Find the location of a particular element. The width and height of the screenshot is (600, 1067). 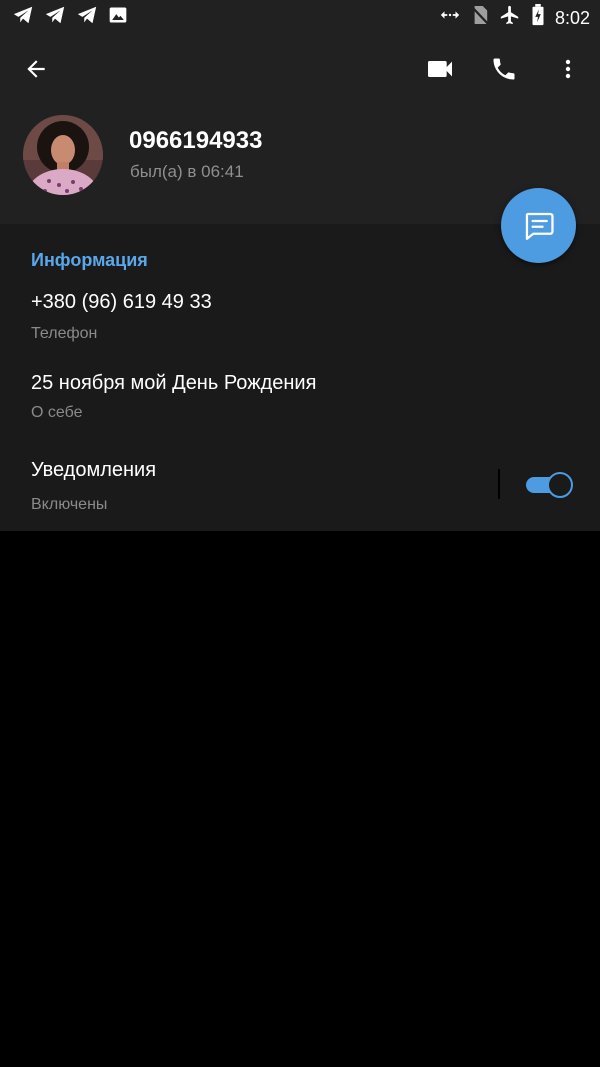

status-right-icons: 8:02 is located at coordinates (514, 17).